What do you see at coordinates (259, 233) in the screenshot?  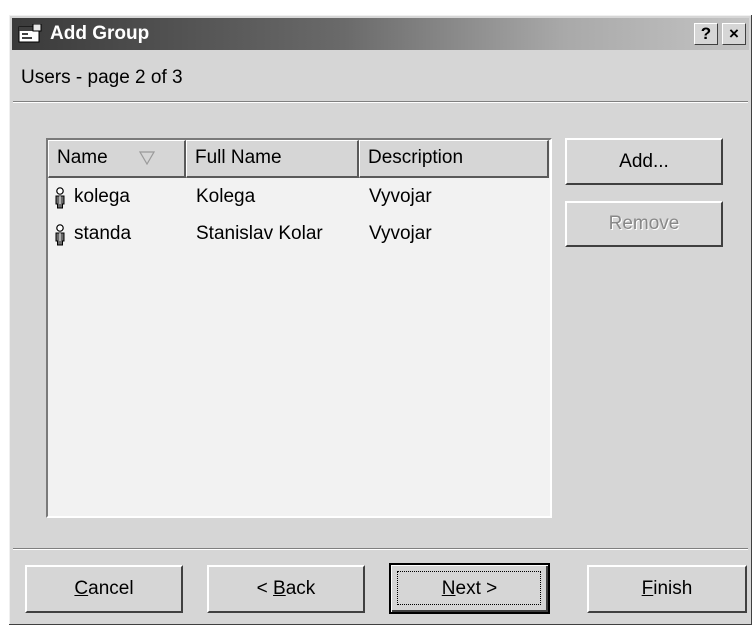 I see `cell-full-name: Stanislav Kolar` at bounding box center [259, 233].